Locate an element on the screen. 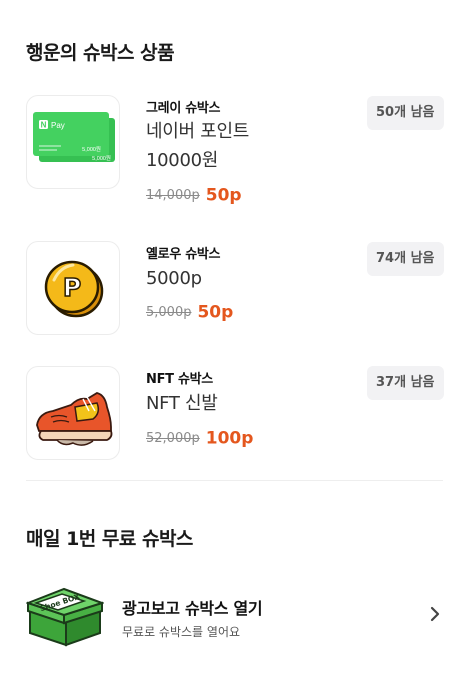 This screenshot has height=685, width=466. price-row: 52,000p 100p is located at coordinates (199, 438).